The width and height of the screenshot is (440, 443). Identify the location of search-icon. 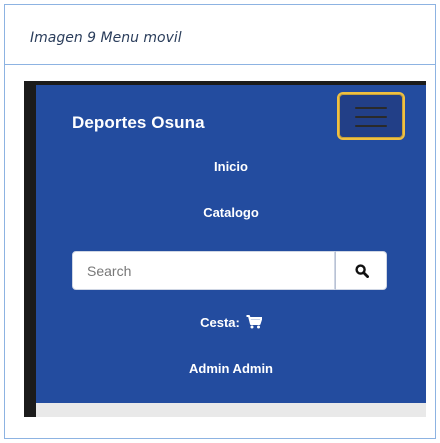
(362, 271).